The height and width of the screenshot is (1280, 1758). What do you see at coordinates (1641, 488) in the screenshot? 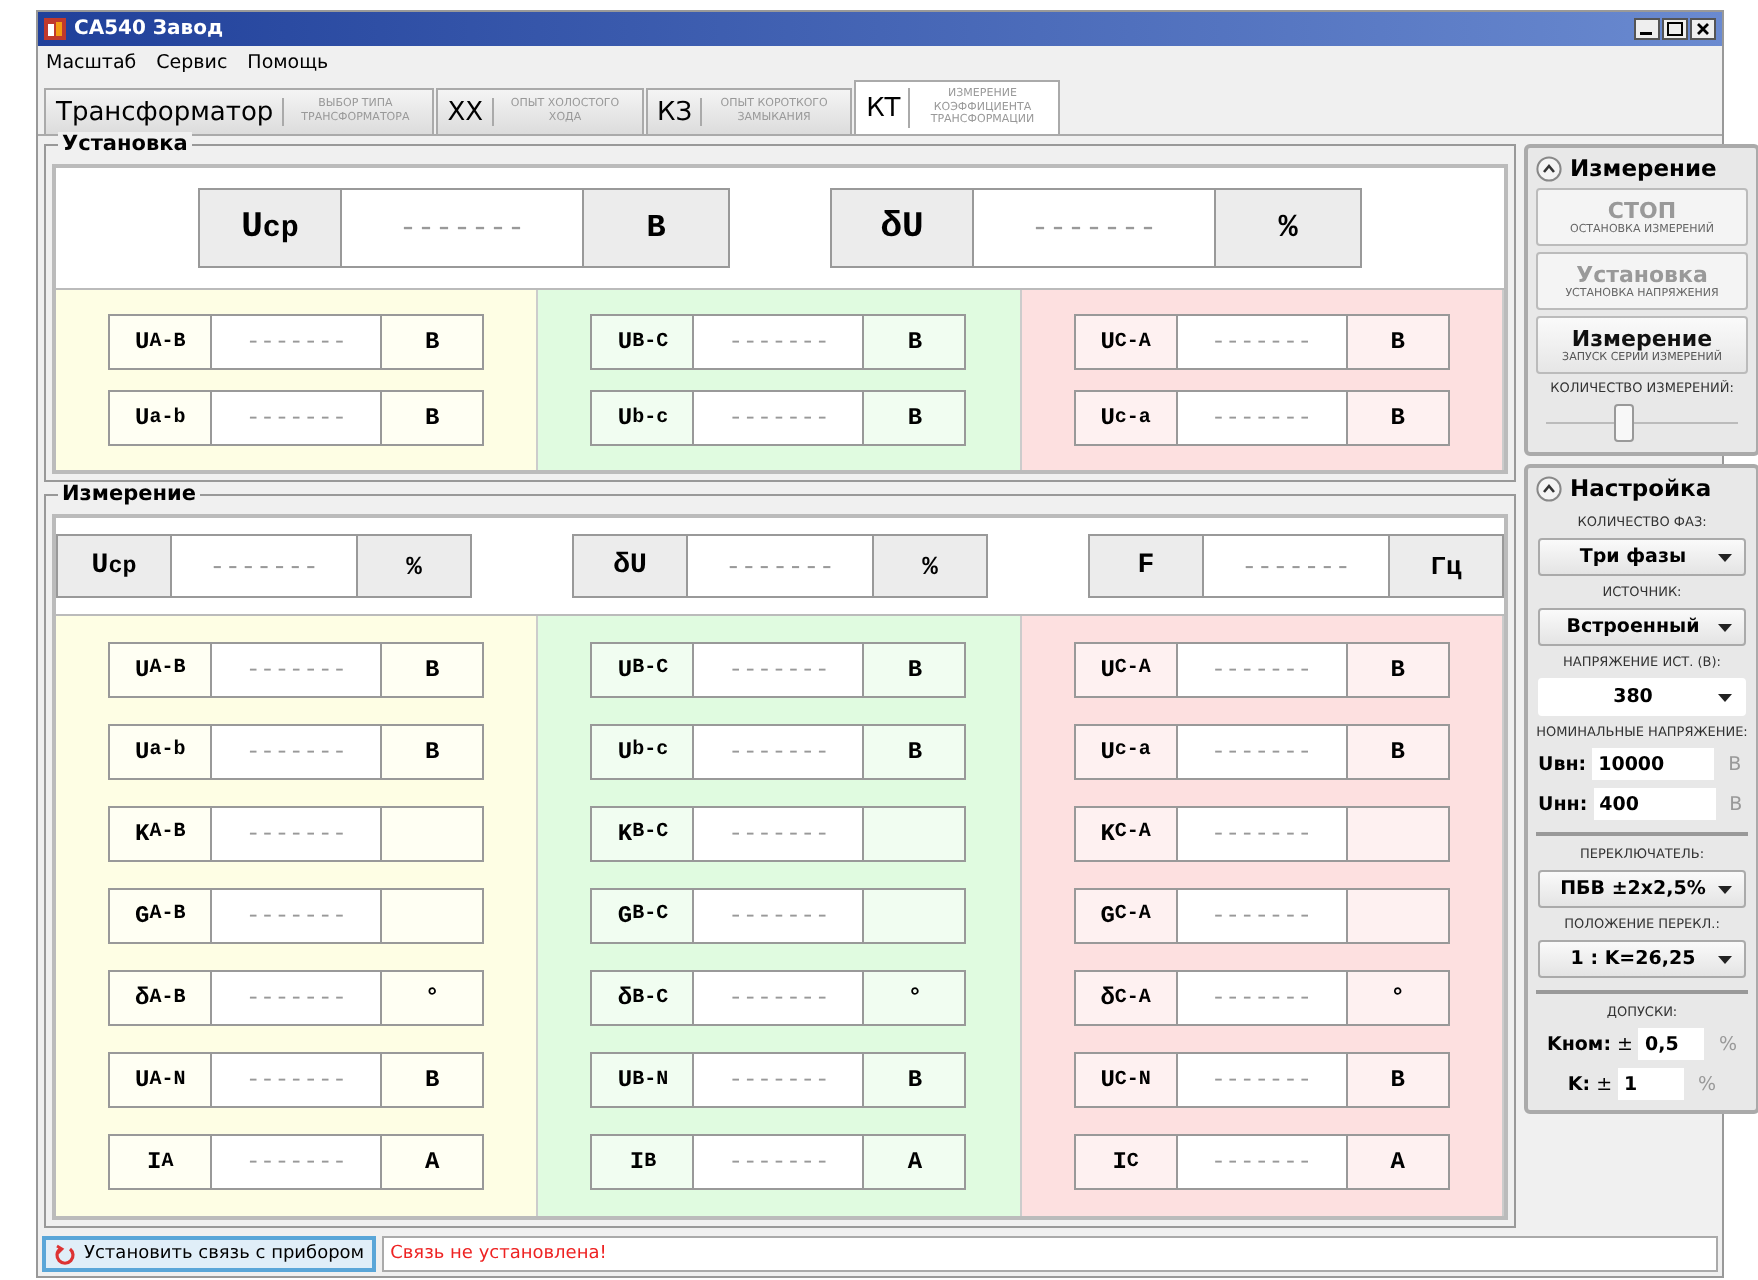
I see `section-title: Настройка` at bounding box center [1641, 488].